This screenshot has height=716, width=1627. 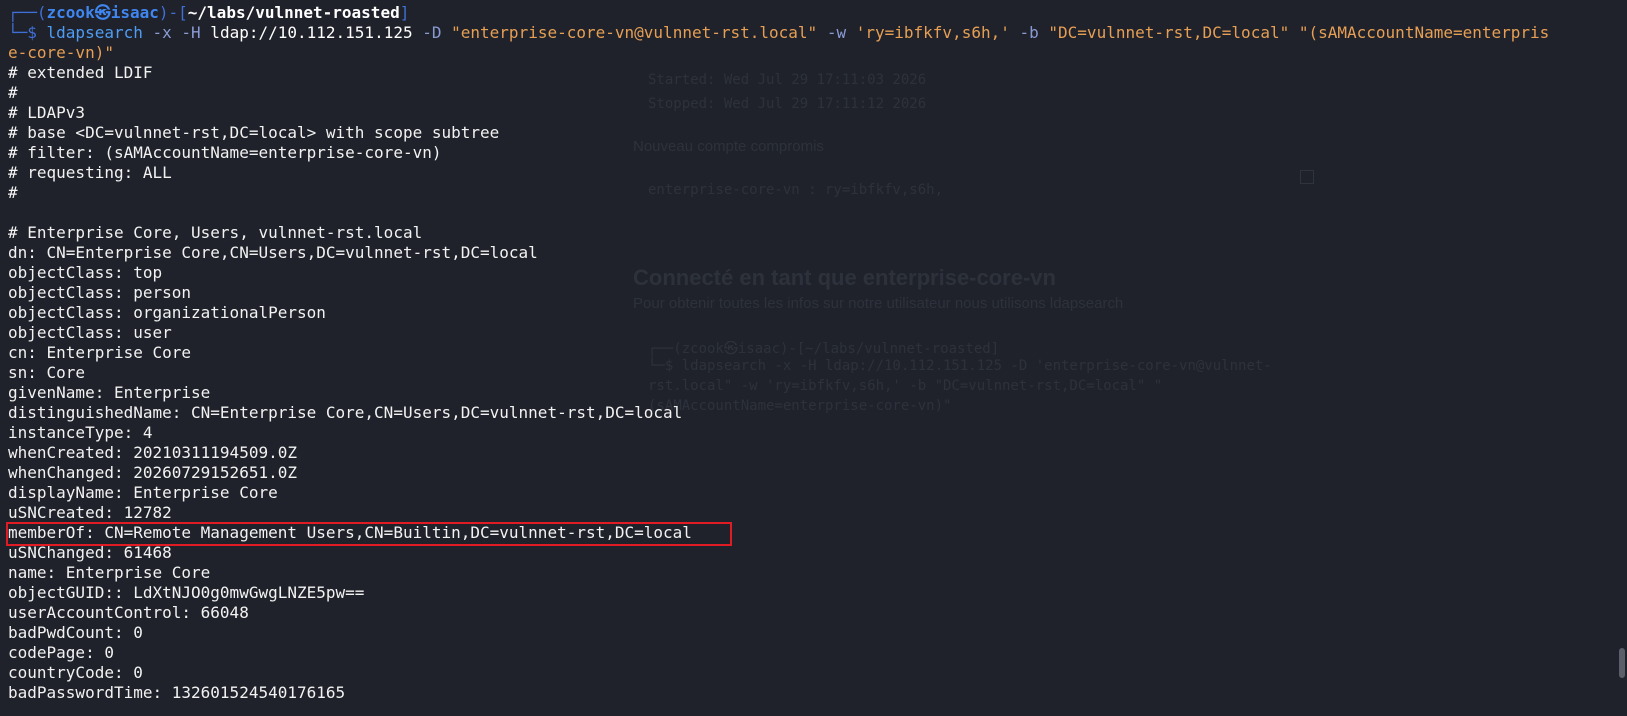 What do you see at coordinates (27, 32) in the screenshot?
I see `prompt-dollar: └─$` at bounding box center [27, 32].